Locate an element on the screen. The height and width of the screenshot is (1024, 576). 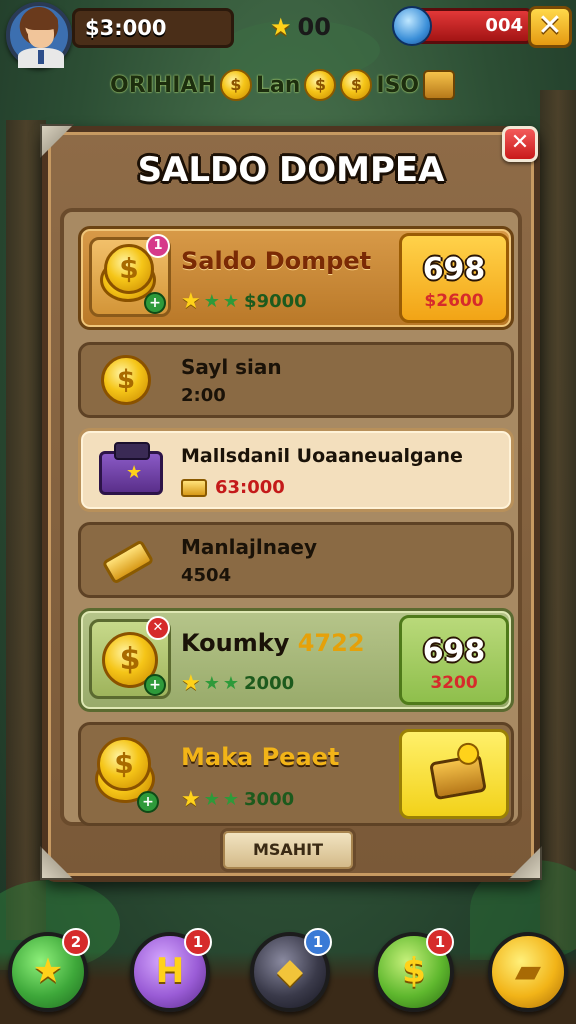
rating-stars: ★ ★ ★ 2000 is located at coordinates (237, 683).